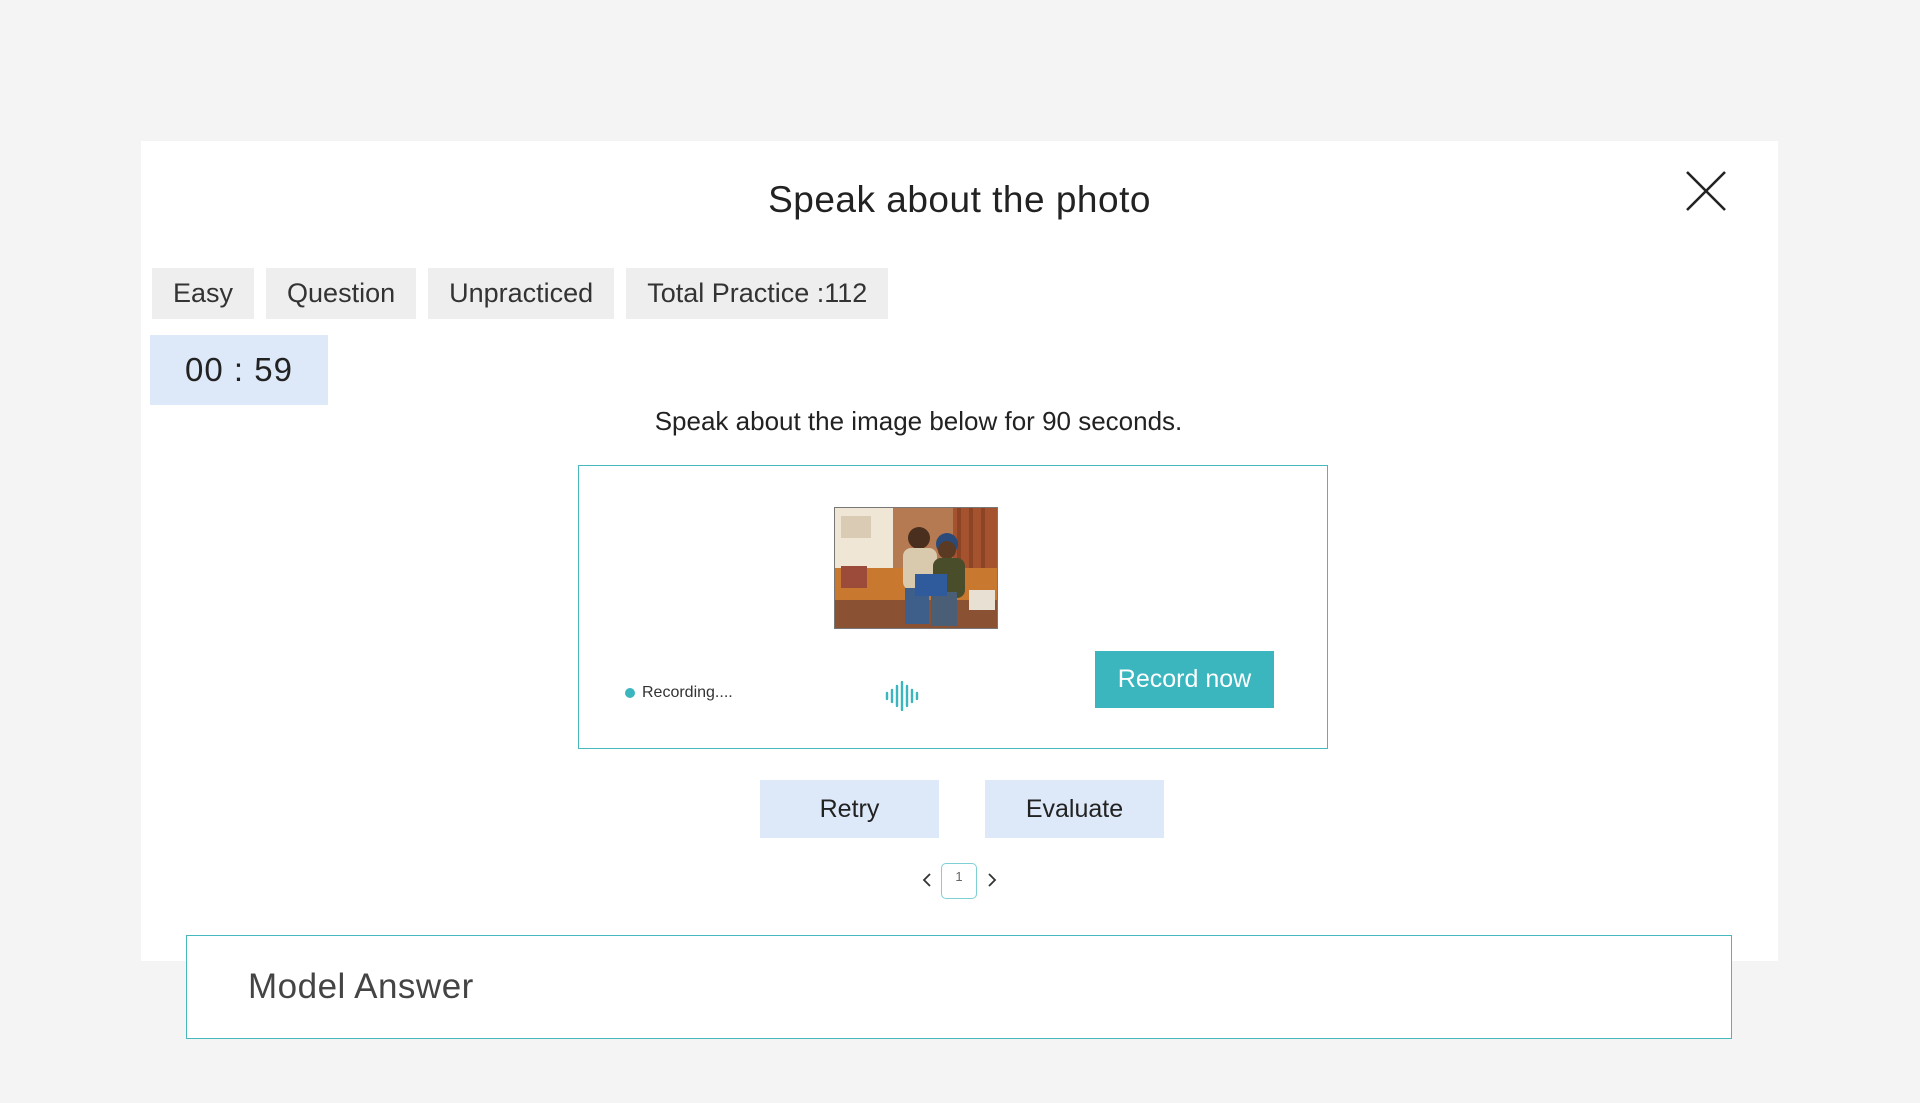 The image size is (1920, 1103). Describe the element at coordinates (757, 293) in the screenshot. I see `total-practice-tag: Total Practice :112` at that location.